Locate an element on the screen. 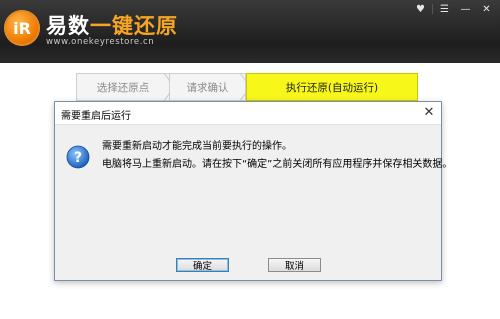  dialog-message-line2: 电脑将马上重新启动。请在按下“确定”之前关闭所有应用程序并保存相关数据。 is located at coordinates (277, 164).